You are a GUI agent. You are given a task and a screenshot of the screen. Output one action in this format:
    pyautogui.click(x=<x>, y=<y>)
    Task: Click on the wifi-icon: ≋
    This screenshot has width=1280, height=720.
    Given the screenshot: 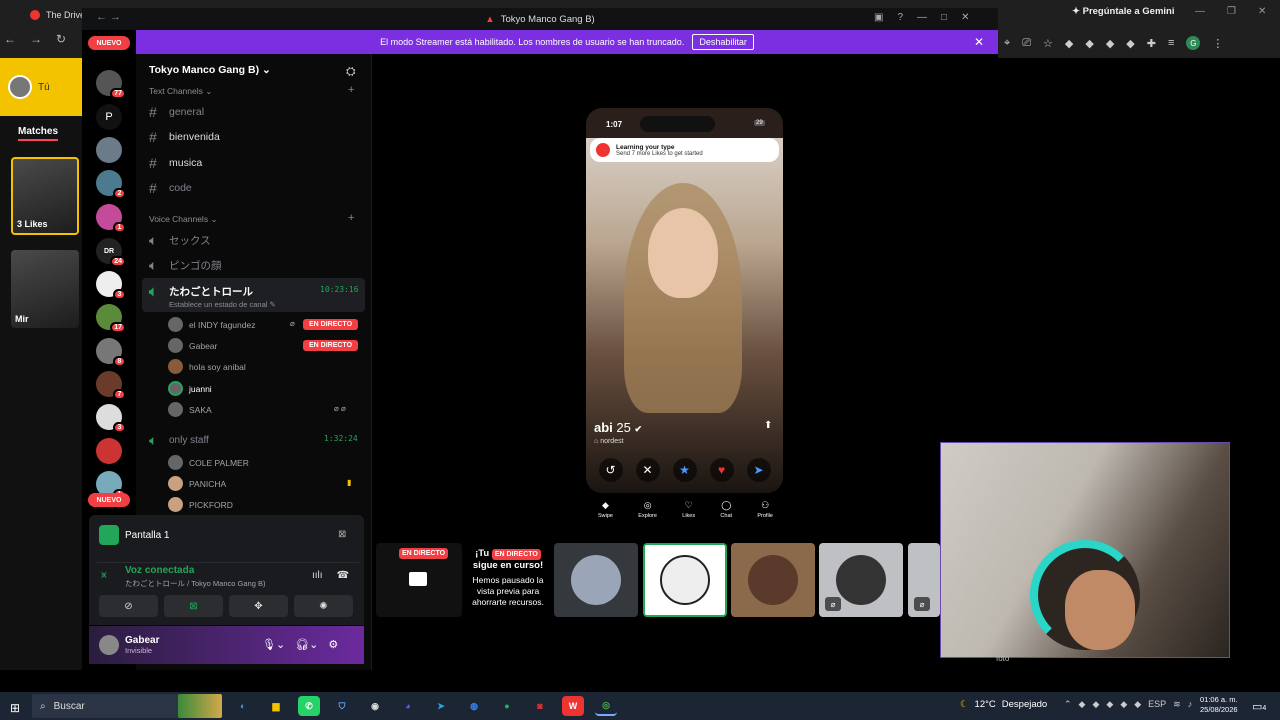 What is the action you would take?
    pyautogui.click(x=1177, y=704)
    